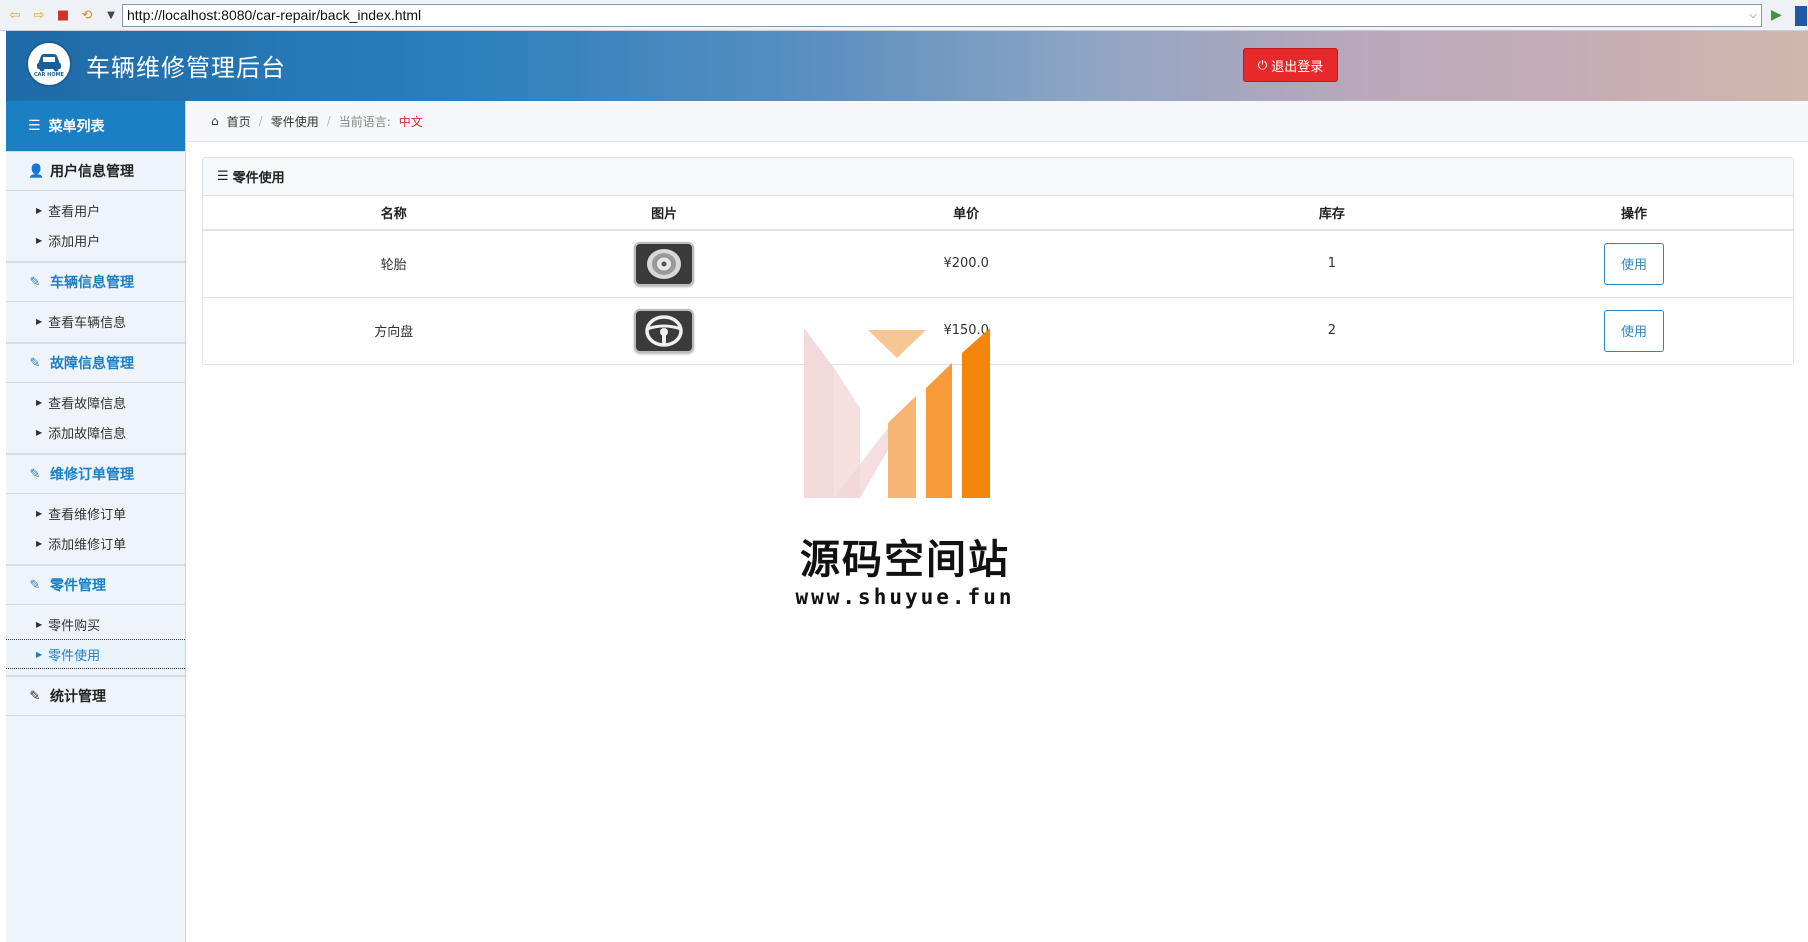 Image resolution: width=1808 pixels, height=942 pixels. I want to click on table-row: 轮胎 ¥200.0 1 使用, so click(998, 264).